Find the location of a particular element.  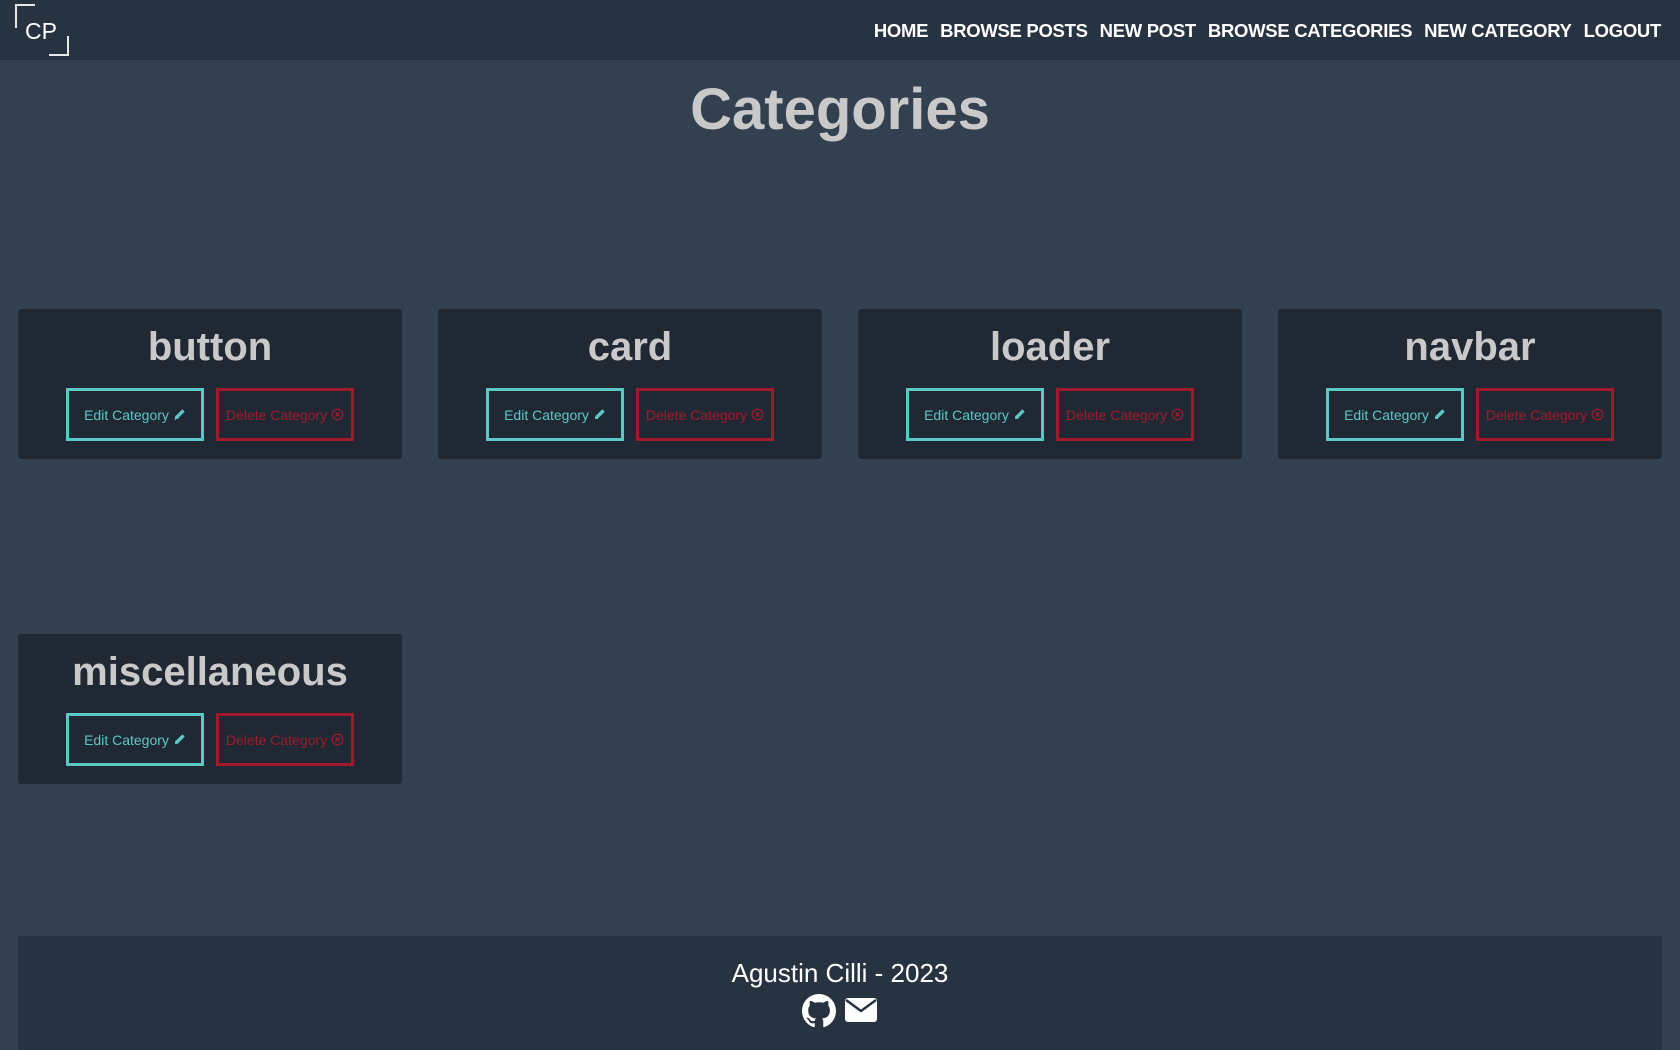

nav-logout-link: LOGOUT is located at coordinates (1623, 31).